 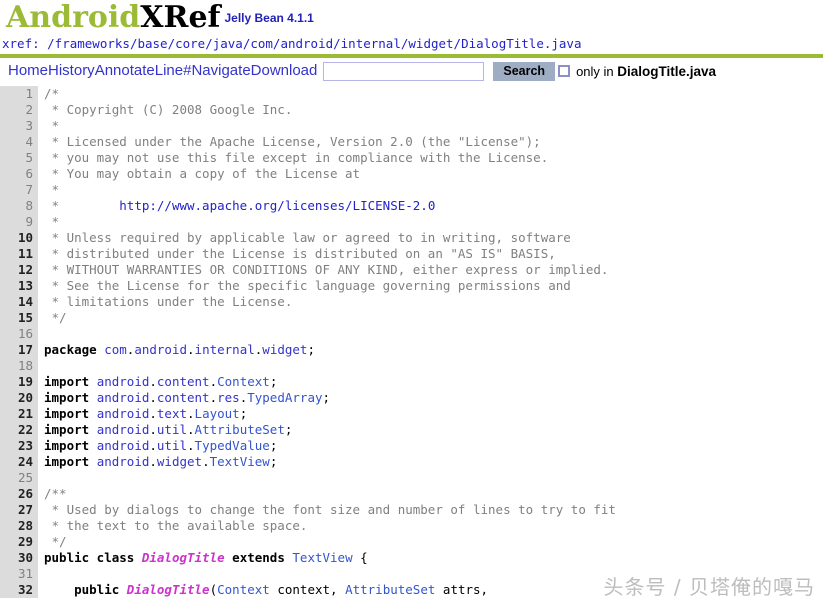 I want to click on line-number: 19, so click(x=19, y=382).